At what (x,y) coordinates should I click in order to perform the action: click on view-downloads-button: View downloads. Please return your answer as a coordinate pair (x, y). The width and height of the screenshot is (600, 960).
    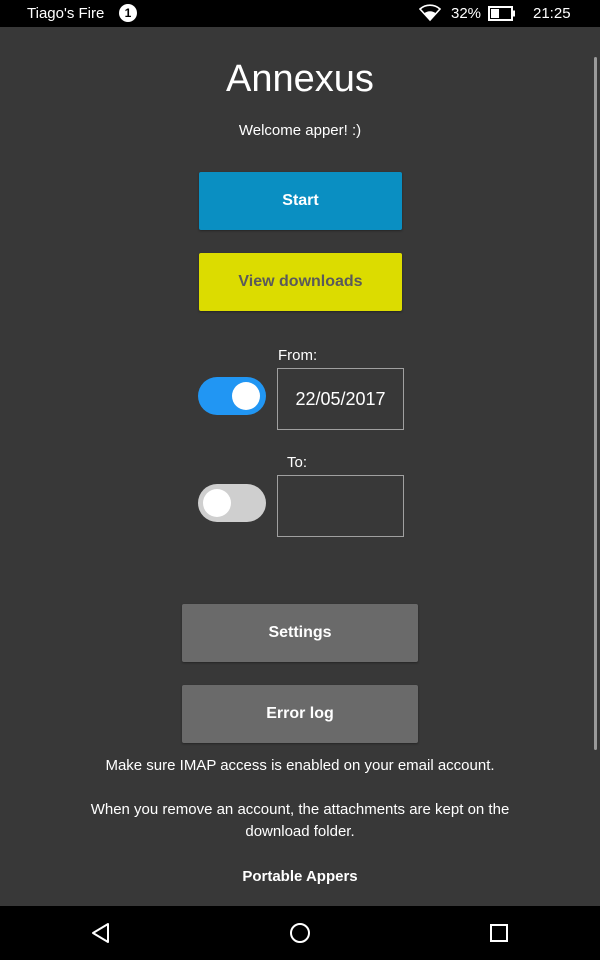
    Looking at the image, I should click on (300, 282).